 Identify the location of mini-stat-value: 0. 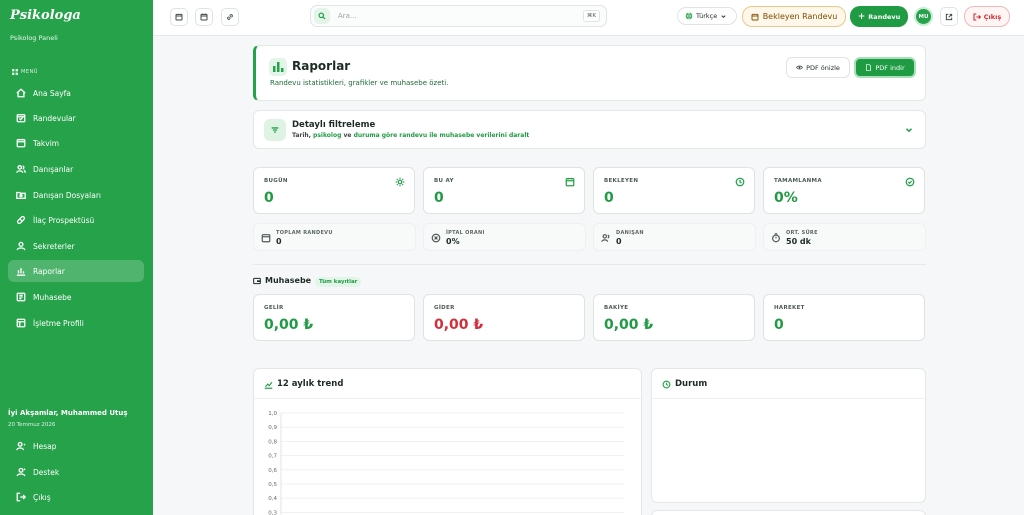
(619, 241).